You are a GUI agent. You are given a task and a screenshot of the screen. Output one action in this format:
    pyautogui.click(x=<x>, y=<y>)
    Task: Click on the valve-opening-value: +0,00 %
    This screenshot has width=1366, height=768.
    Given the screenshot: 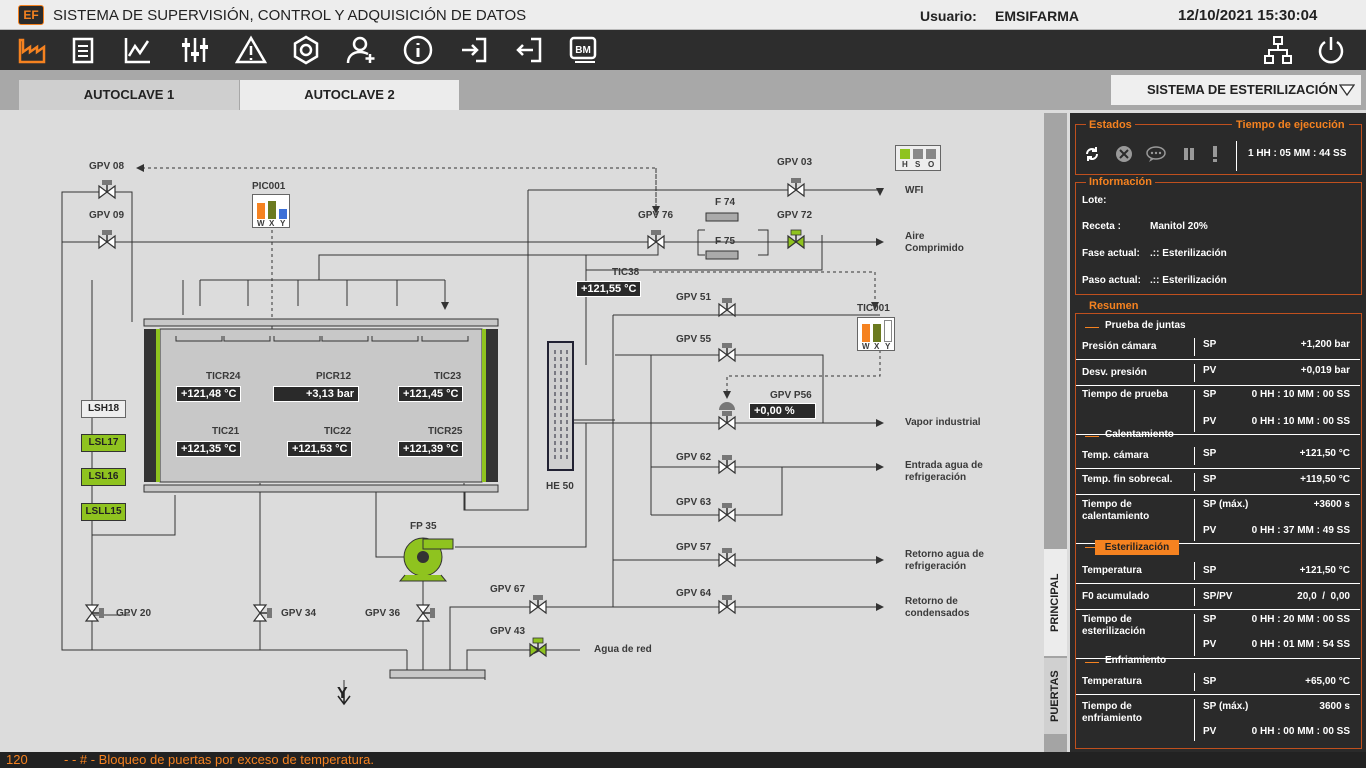 What is the action you would take?
    pyautogui.click(x=782, y=411)
    